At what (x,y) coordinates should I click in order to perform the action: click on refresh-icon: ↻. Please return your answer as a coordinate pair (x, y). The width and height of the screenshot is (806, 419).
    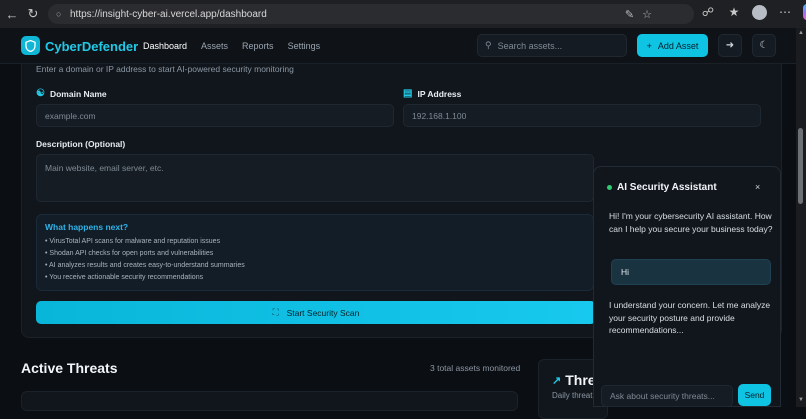
    Looking at the image, I should click on (33, 14).